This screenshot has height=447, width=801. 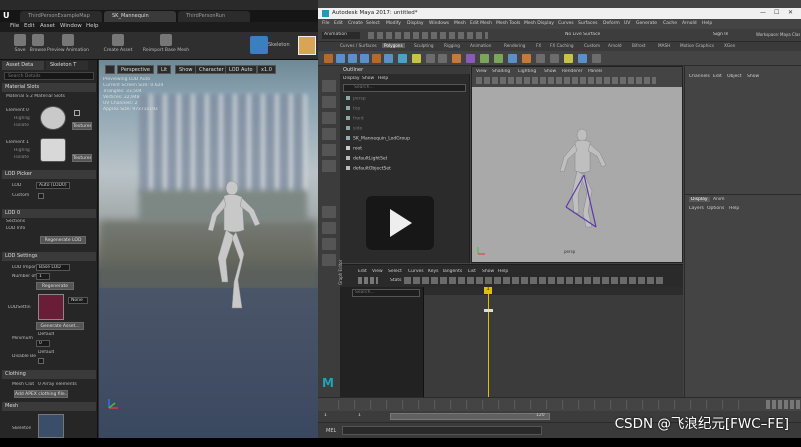 I want to click on torus-icon, so click(x=376, y=58).